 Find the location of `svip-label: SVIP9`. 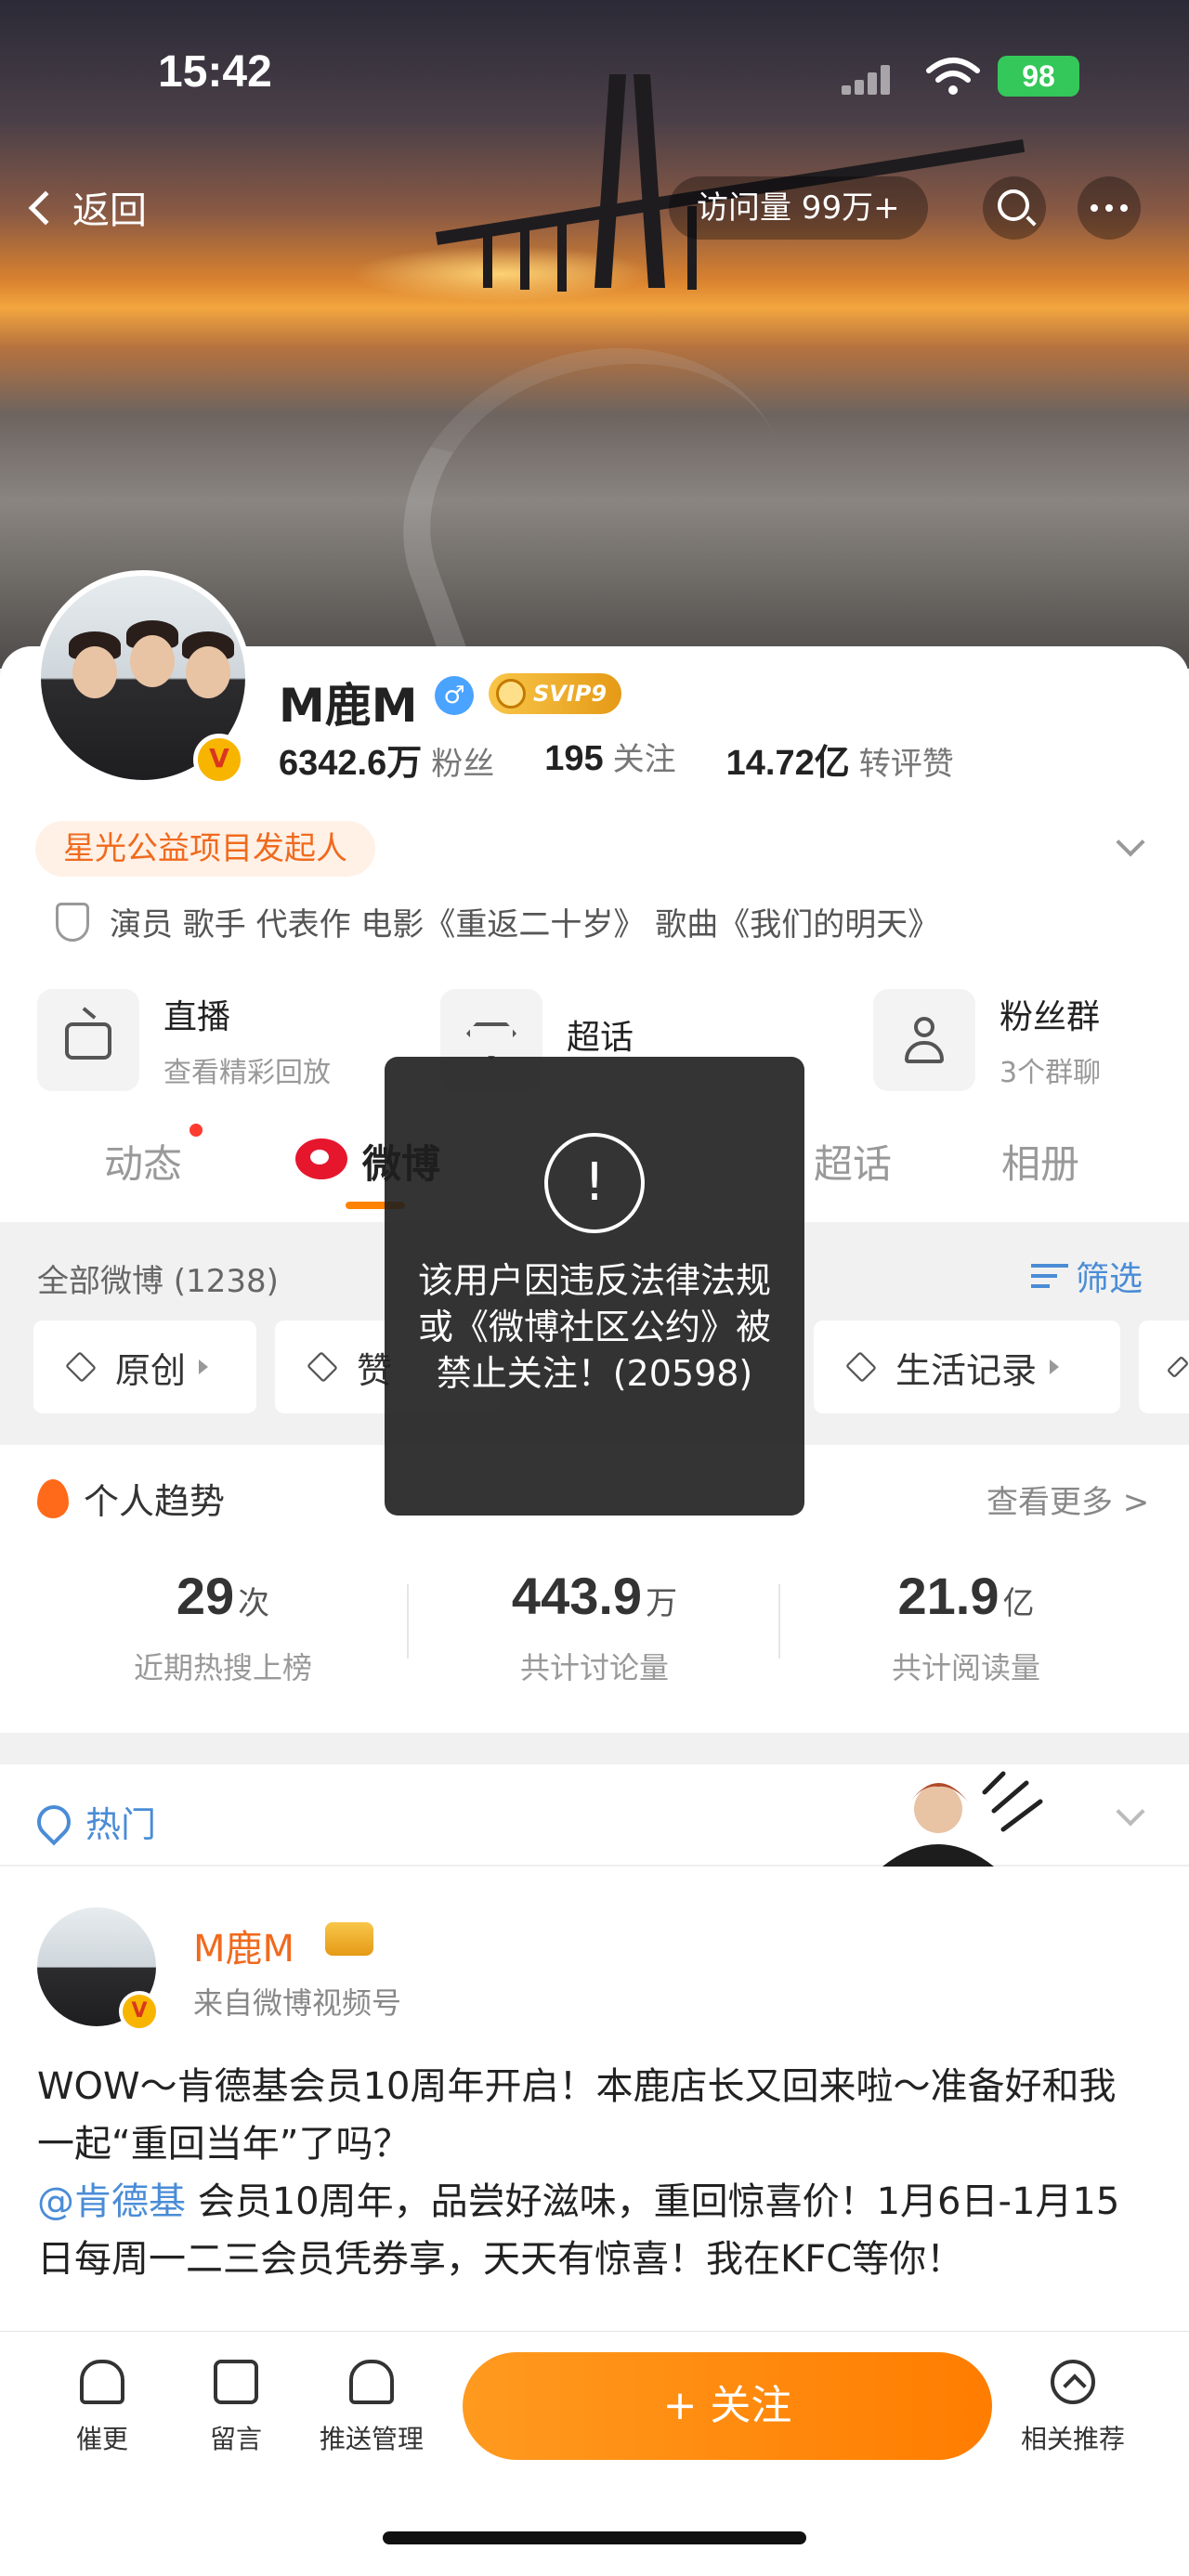

svip-label: SVIP9 is located at coordinates (570, 694).